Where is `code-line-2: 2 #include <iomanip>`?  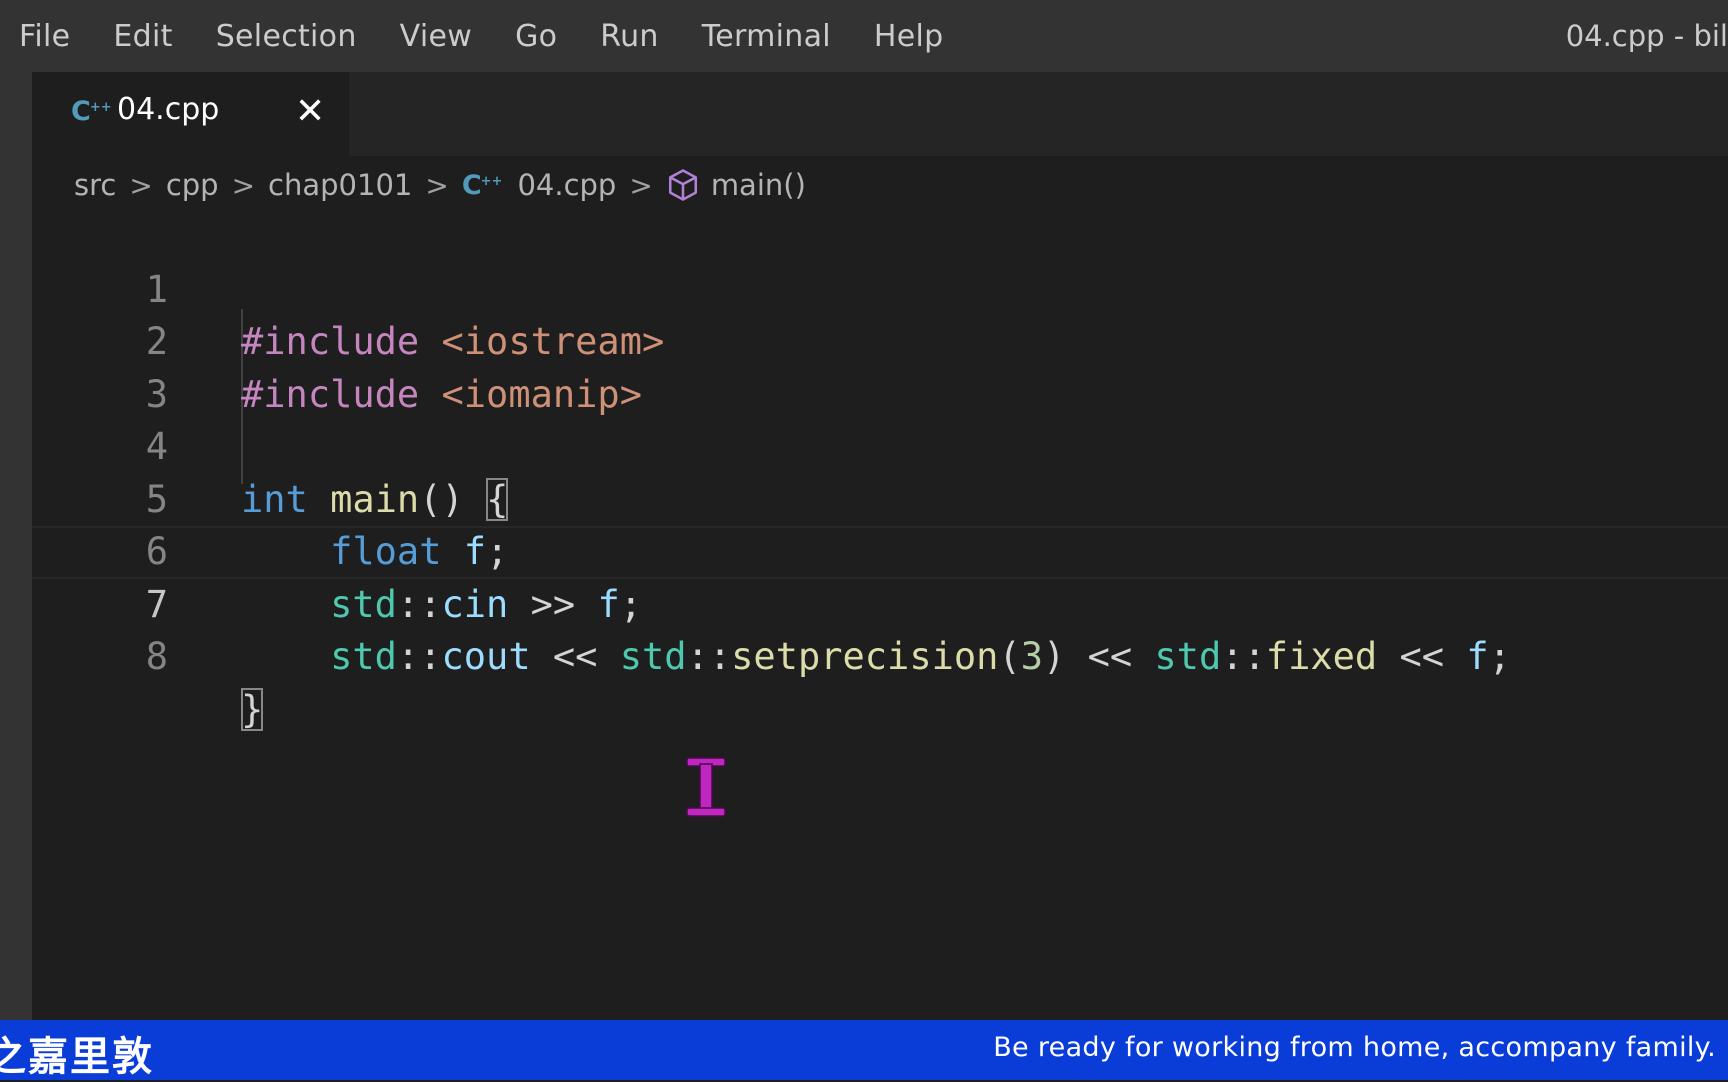 code-line-2: 2 #include <iomanip> is located at coordinates (880, 340).